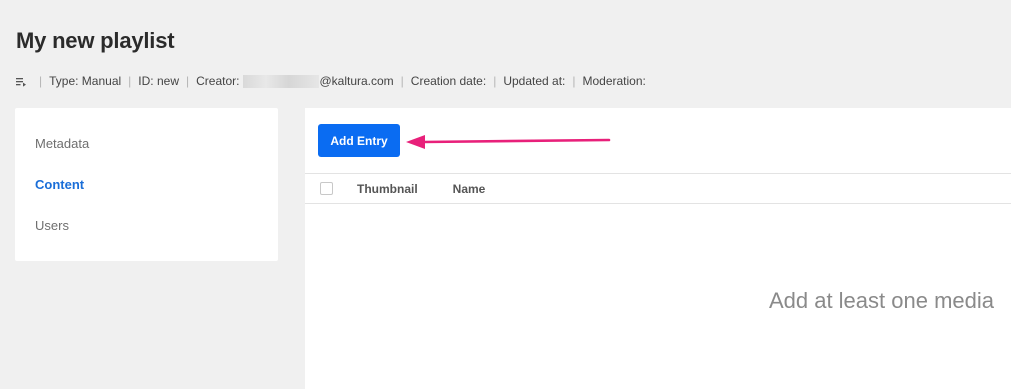 The image size is (1011, 389). I want to click on meta-creator-domain: @kaltura.com, so click(356, 81).